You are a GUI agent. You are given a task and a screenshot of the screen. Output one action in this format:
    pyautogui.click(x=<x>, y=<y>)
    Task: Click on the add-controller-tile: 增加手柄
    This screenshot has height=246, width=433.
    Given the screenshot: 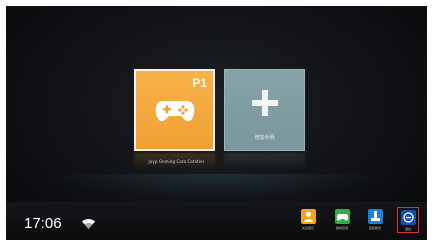 What is the action you would take?
    pyautogui.click(x=264, y=110)
    